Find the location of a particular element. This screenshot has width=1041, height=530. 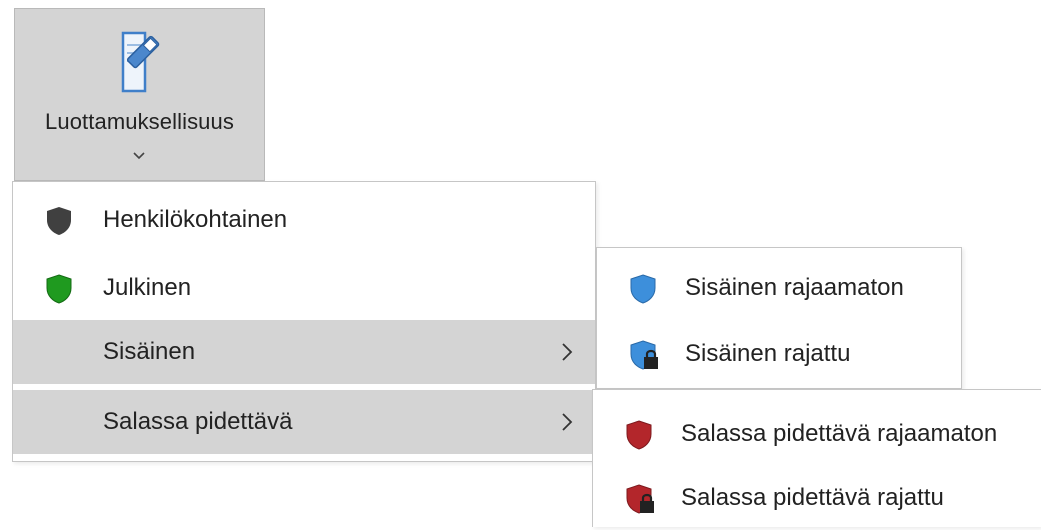

submenu-item-confidential-restricted: Salassa pidettävä rajattu is located at coordinates (817, 498).